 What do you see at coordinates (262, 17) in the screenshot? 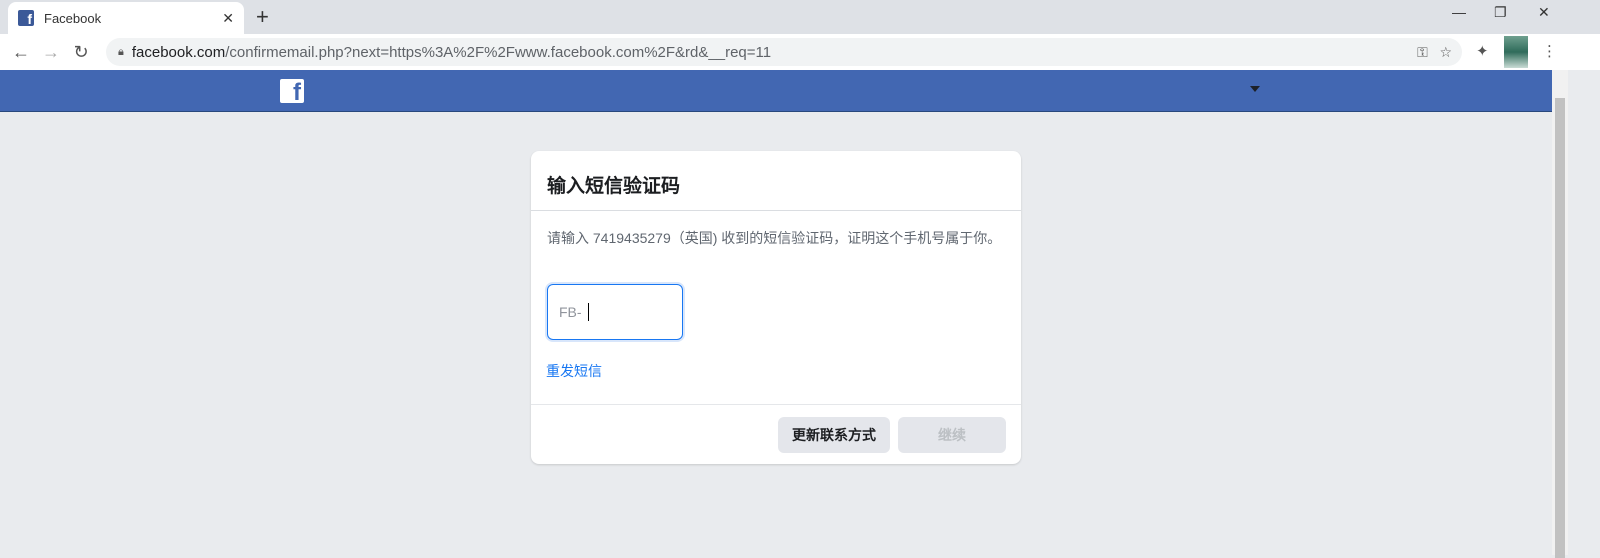
I see `new-tab-icon: +` at bounding box center [262, 17].